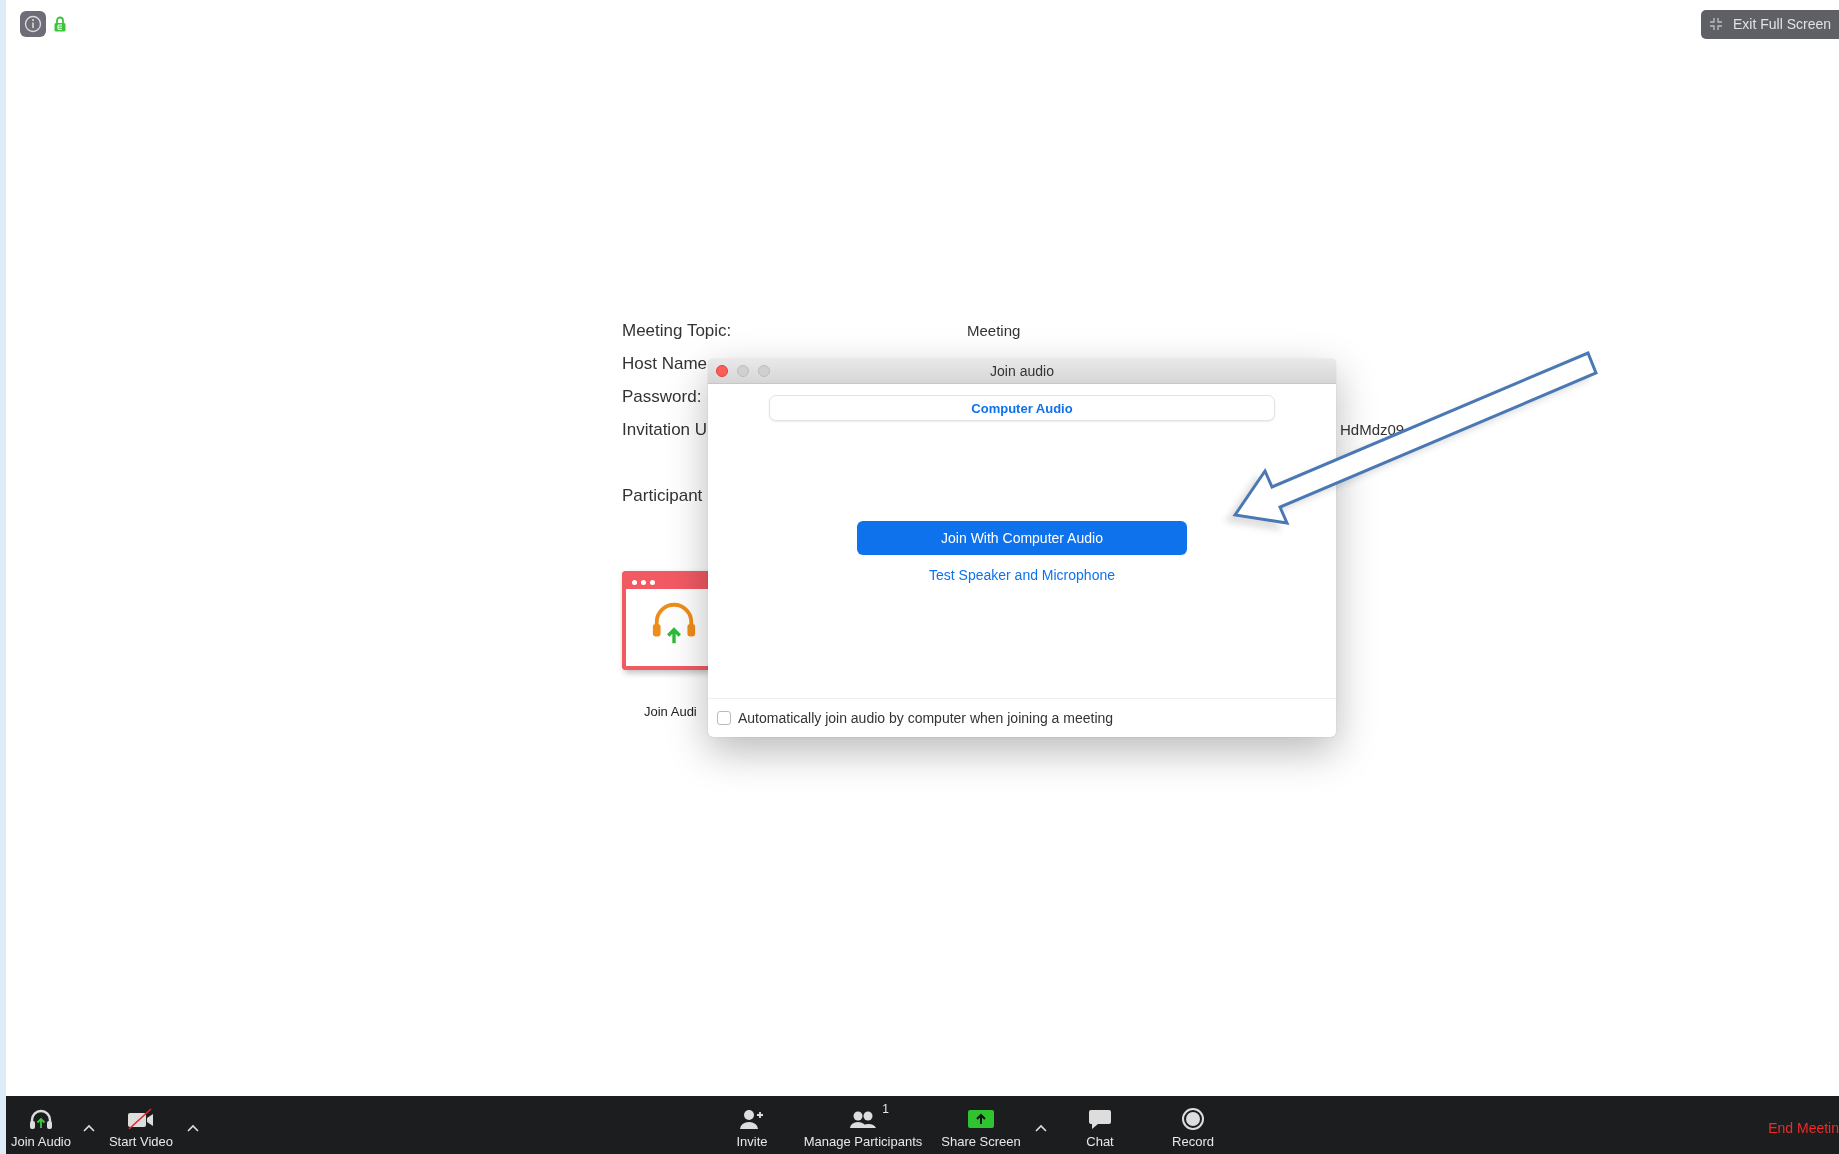 The width and height of the screenshot is (1839, 1154). Describe the element at coordinates (994, 330) in the screenshot. I see `info-value: Meeting` at that location.